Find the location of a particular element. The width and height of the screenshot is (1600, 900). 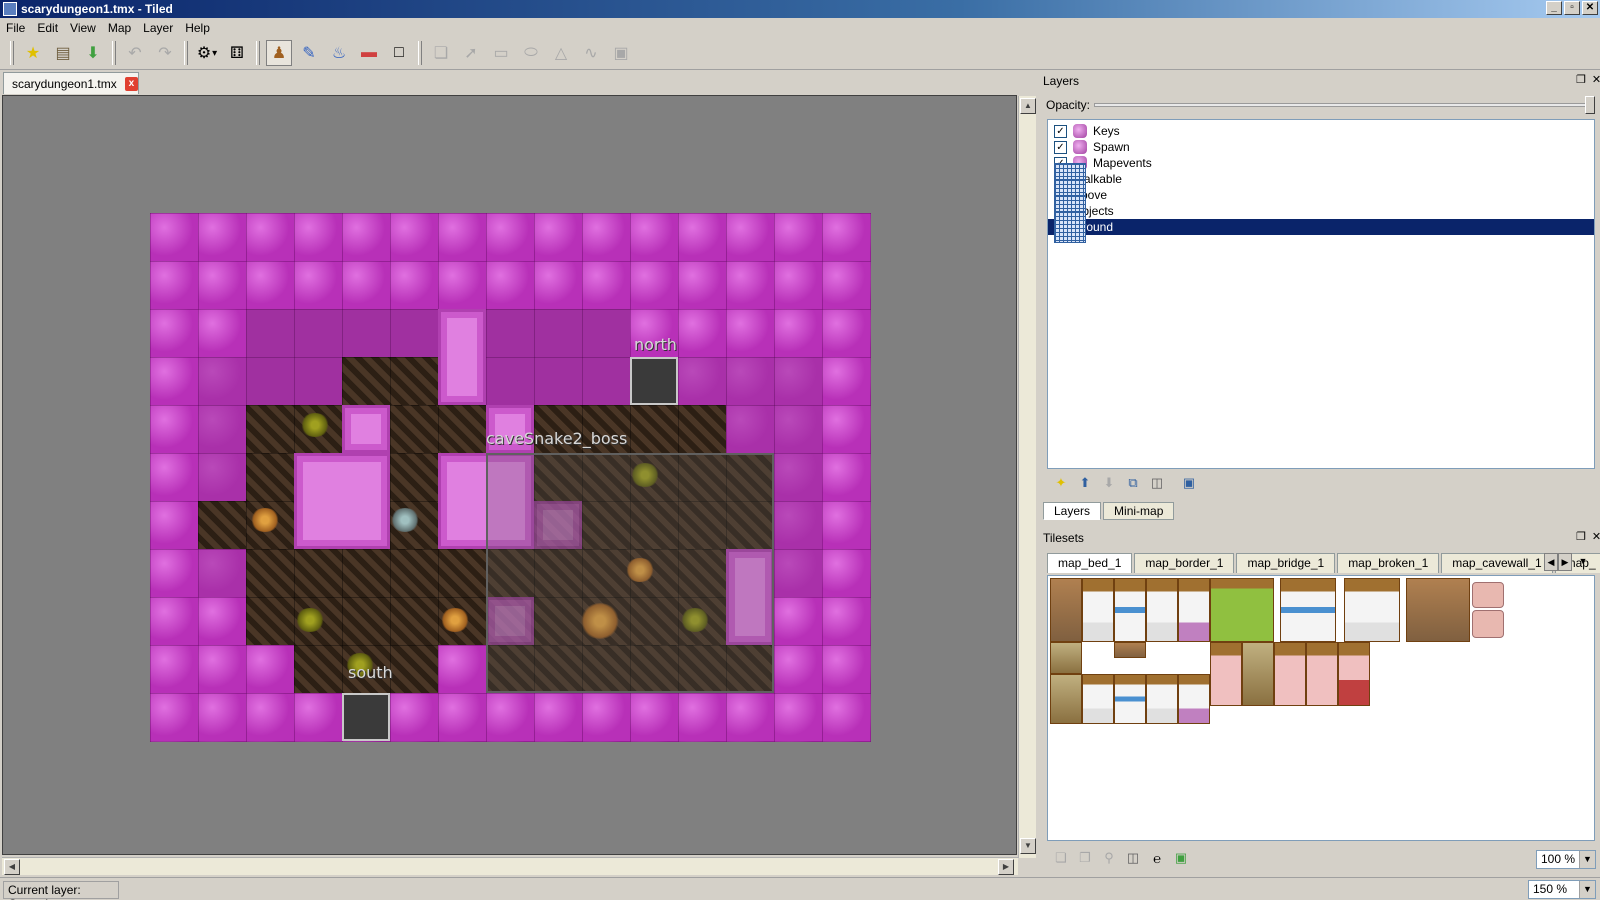

remove-tileset-icon: ◫ is located at coordinates (1133, 858).